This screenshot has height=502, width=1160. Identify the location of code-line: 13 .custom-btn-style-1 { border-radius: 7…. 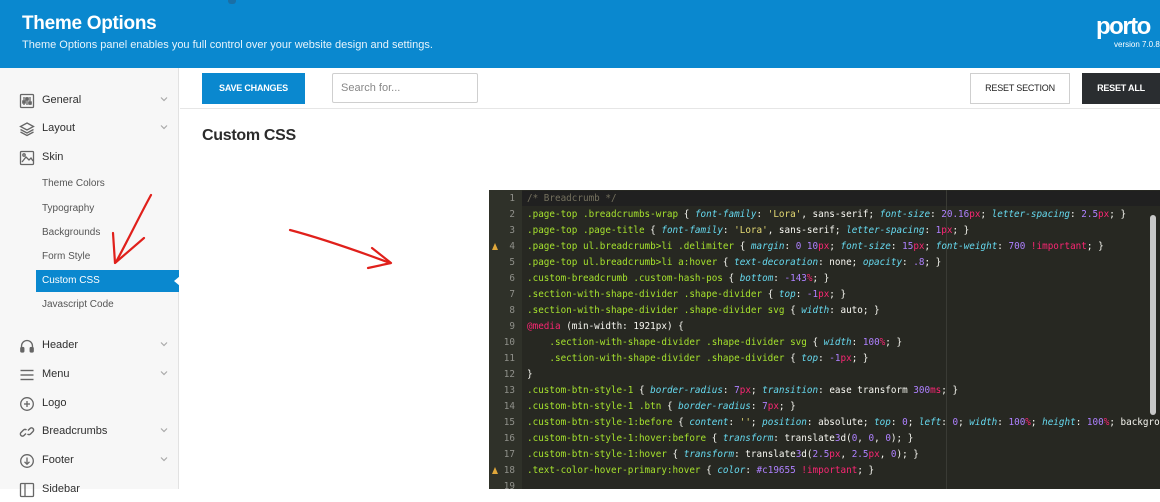
(824, 391).